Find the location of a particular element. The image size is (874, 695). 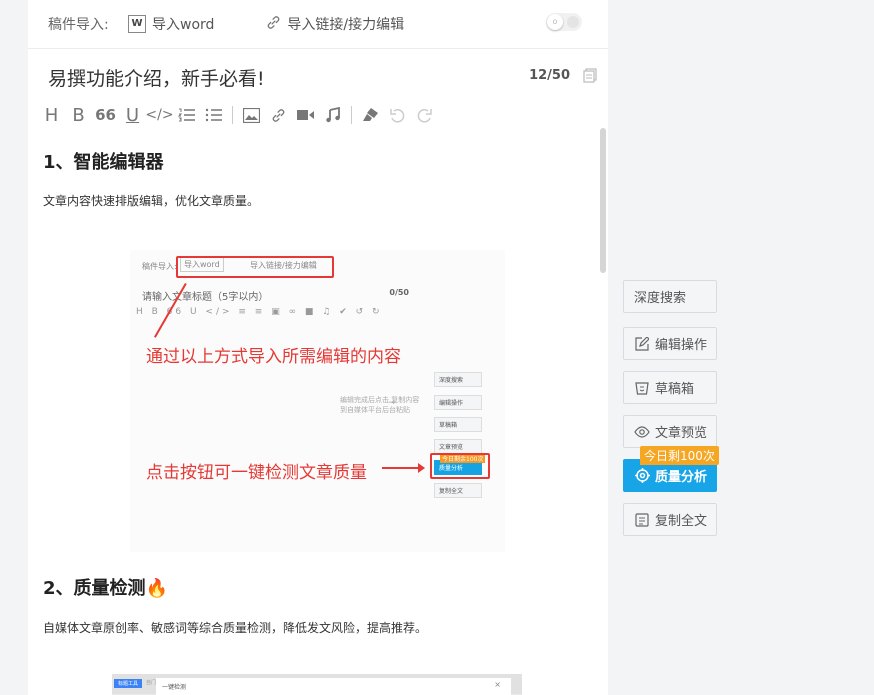

shot2-dialog: 一键检测 × is located at coordinates (333, 686).